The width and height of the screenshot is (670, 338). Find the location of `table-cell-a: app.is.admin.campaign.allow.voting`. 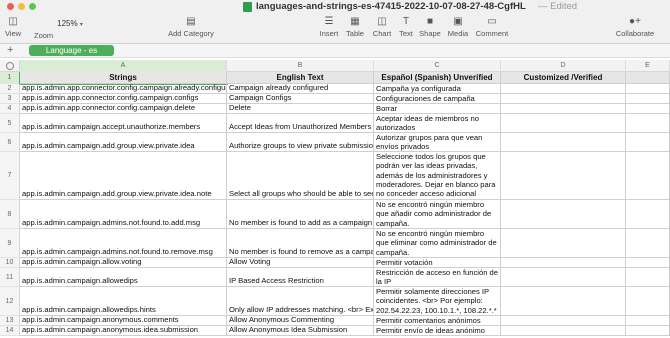

table-cell-a: app.is.admin.campaign.allow.voting is located at coordinates (123, 263).